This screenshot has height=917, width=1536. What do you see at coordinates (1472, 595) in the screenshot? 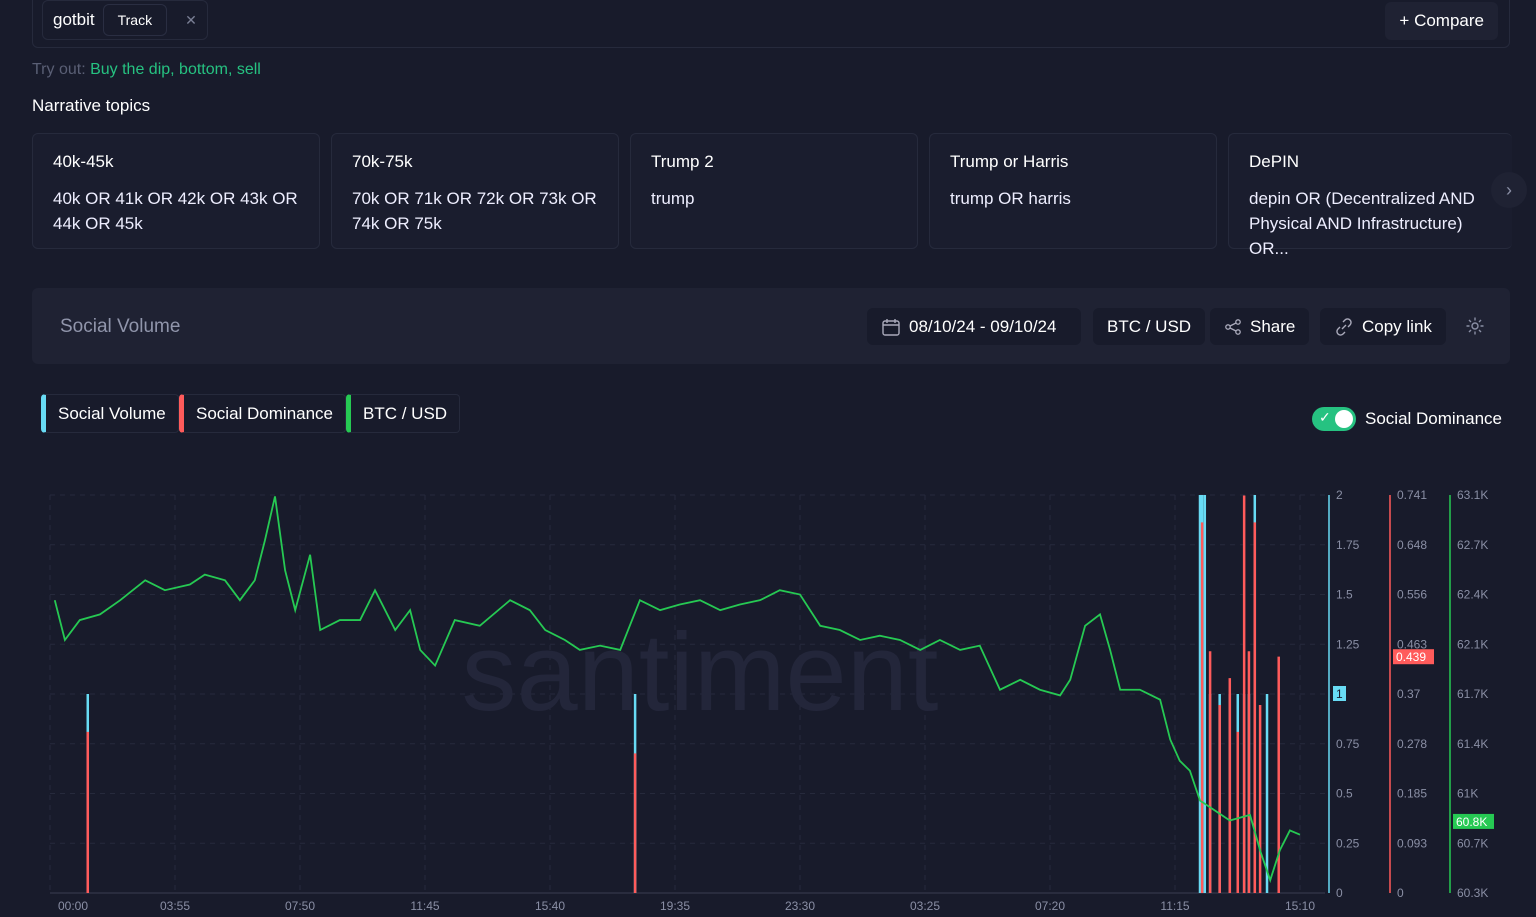
I see `y-tick-label: 62.4K` at bounding box center [1472, 595].